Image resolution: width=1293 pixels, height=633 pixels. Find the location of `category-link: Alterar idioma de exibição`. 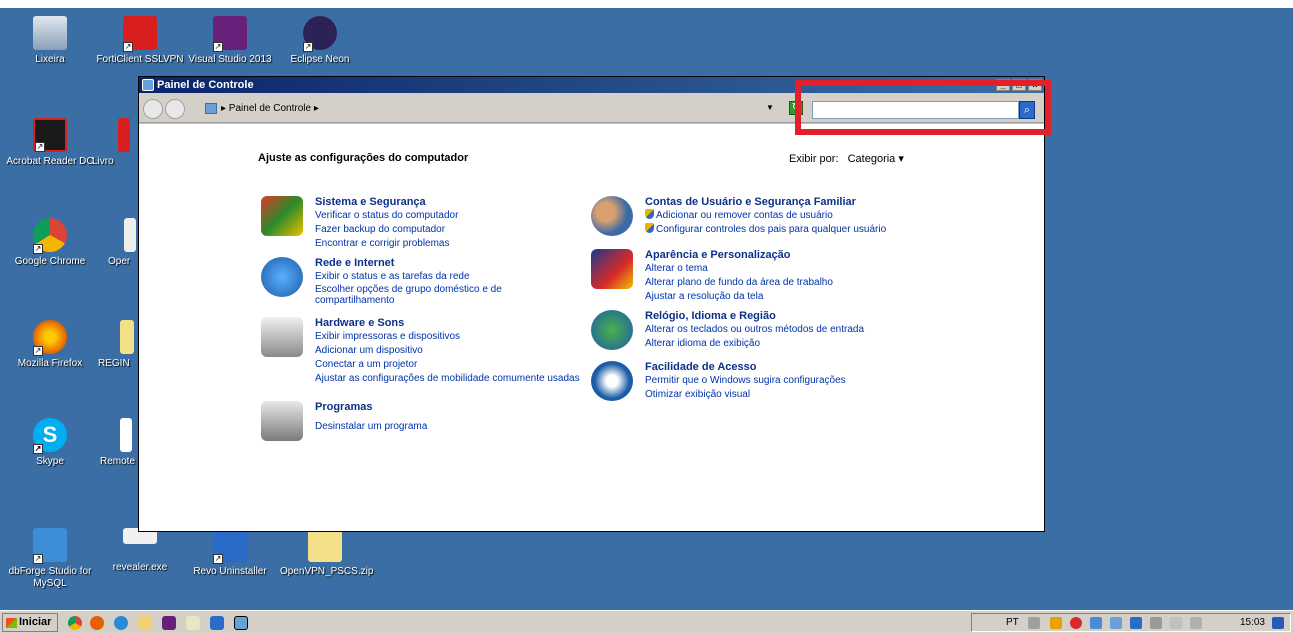

category-link: Alterar idioma de exibição is located at coordinates (795, 344).